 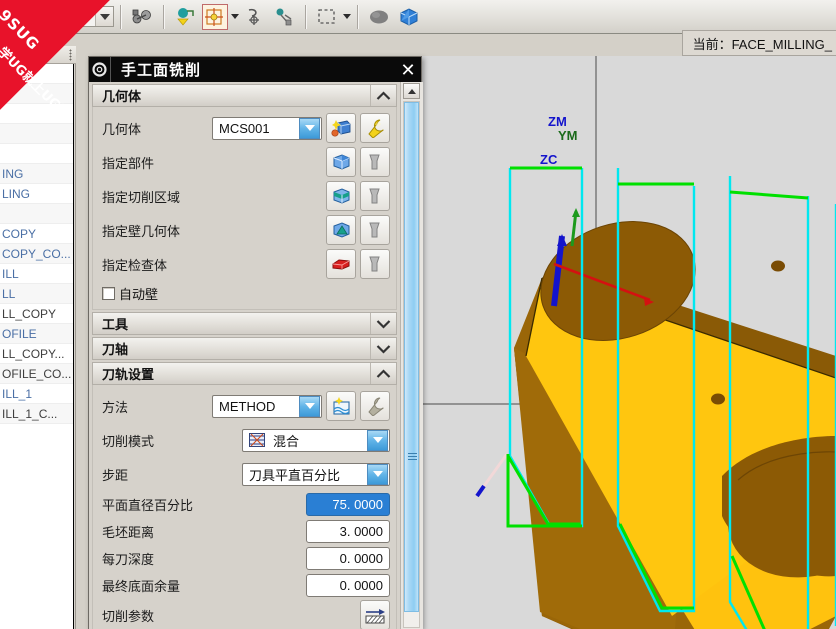 What do you see at coordinates (71, 16) in the screenshot?
I see `toolbar-combo` at bounding box center [71, 16].